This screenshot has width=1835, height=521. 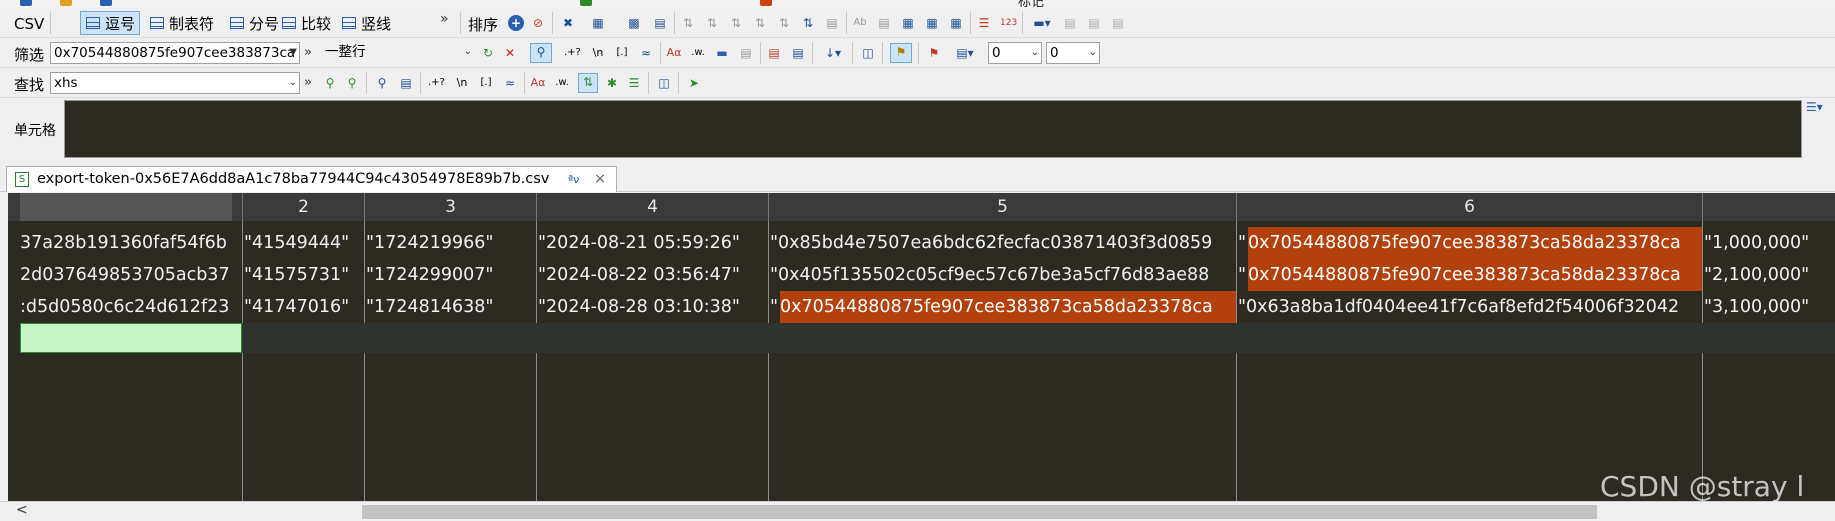 What do you see at coordinates (293, 53) in the screenshot?
I see `chevron-down-icon: ▼` at bounding box center [293, 53].